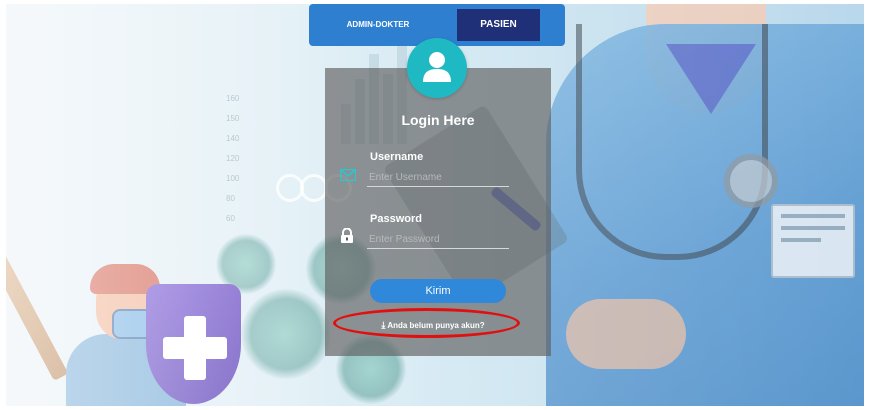  What do you see at coordinates (348, 177) in the screenshot?
I see `envelope-icon` at bounding box center [348, 177].